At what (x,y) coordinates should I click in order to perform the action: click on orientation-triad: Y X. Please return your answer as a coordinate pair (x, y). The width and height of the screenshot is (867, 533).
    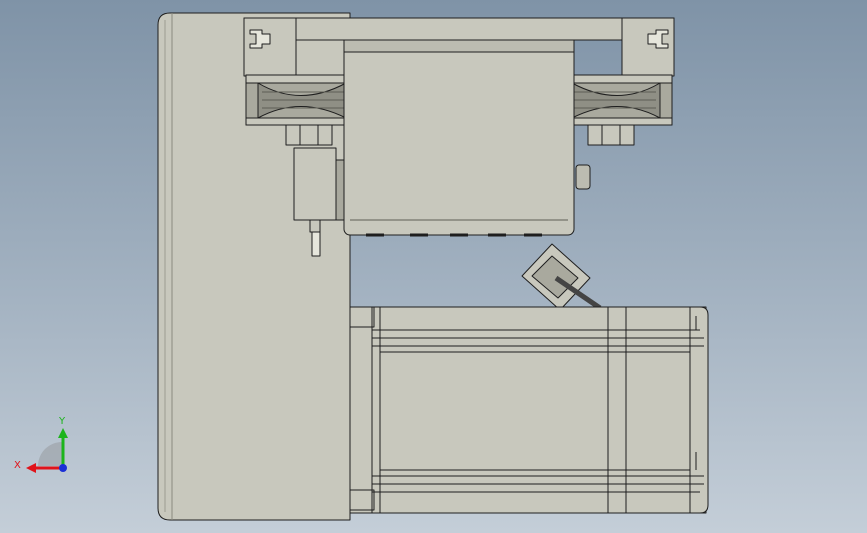
    Looking at the image, I should click on (41, 444).